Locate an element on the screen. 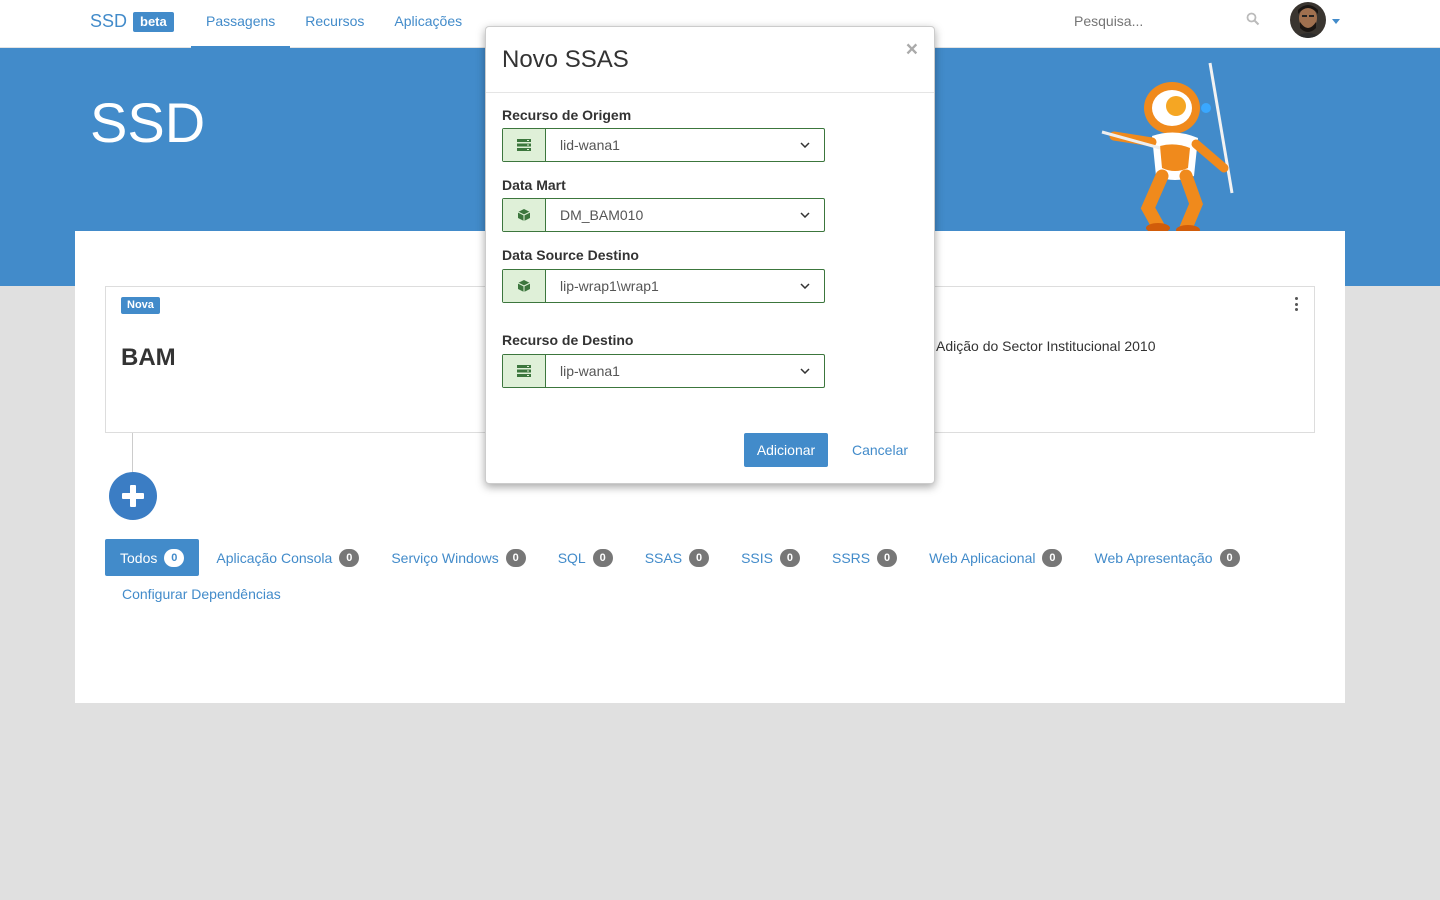 This screenshot has width=1440, height=900. tab-web-apresentacao: Web Apresentação 0 is located at coordinates (1166, 557).